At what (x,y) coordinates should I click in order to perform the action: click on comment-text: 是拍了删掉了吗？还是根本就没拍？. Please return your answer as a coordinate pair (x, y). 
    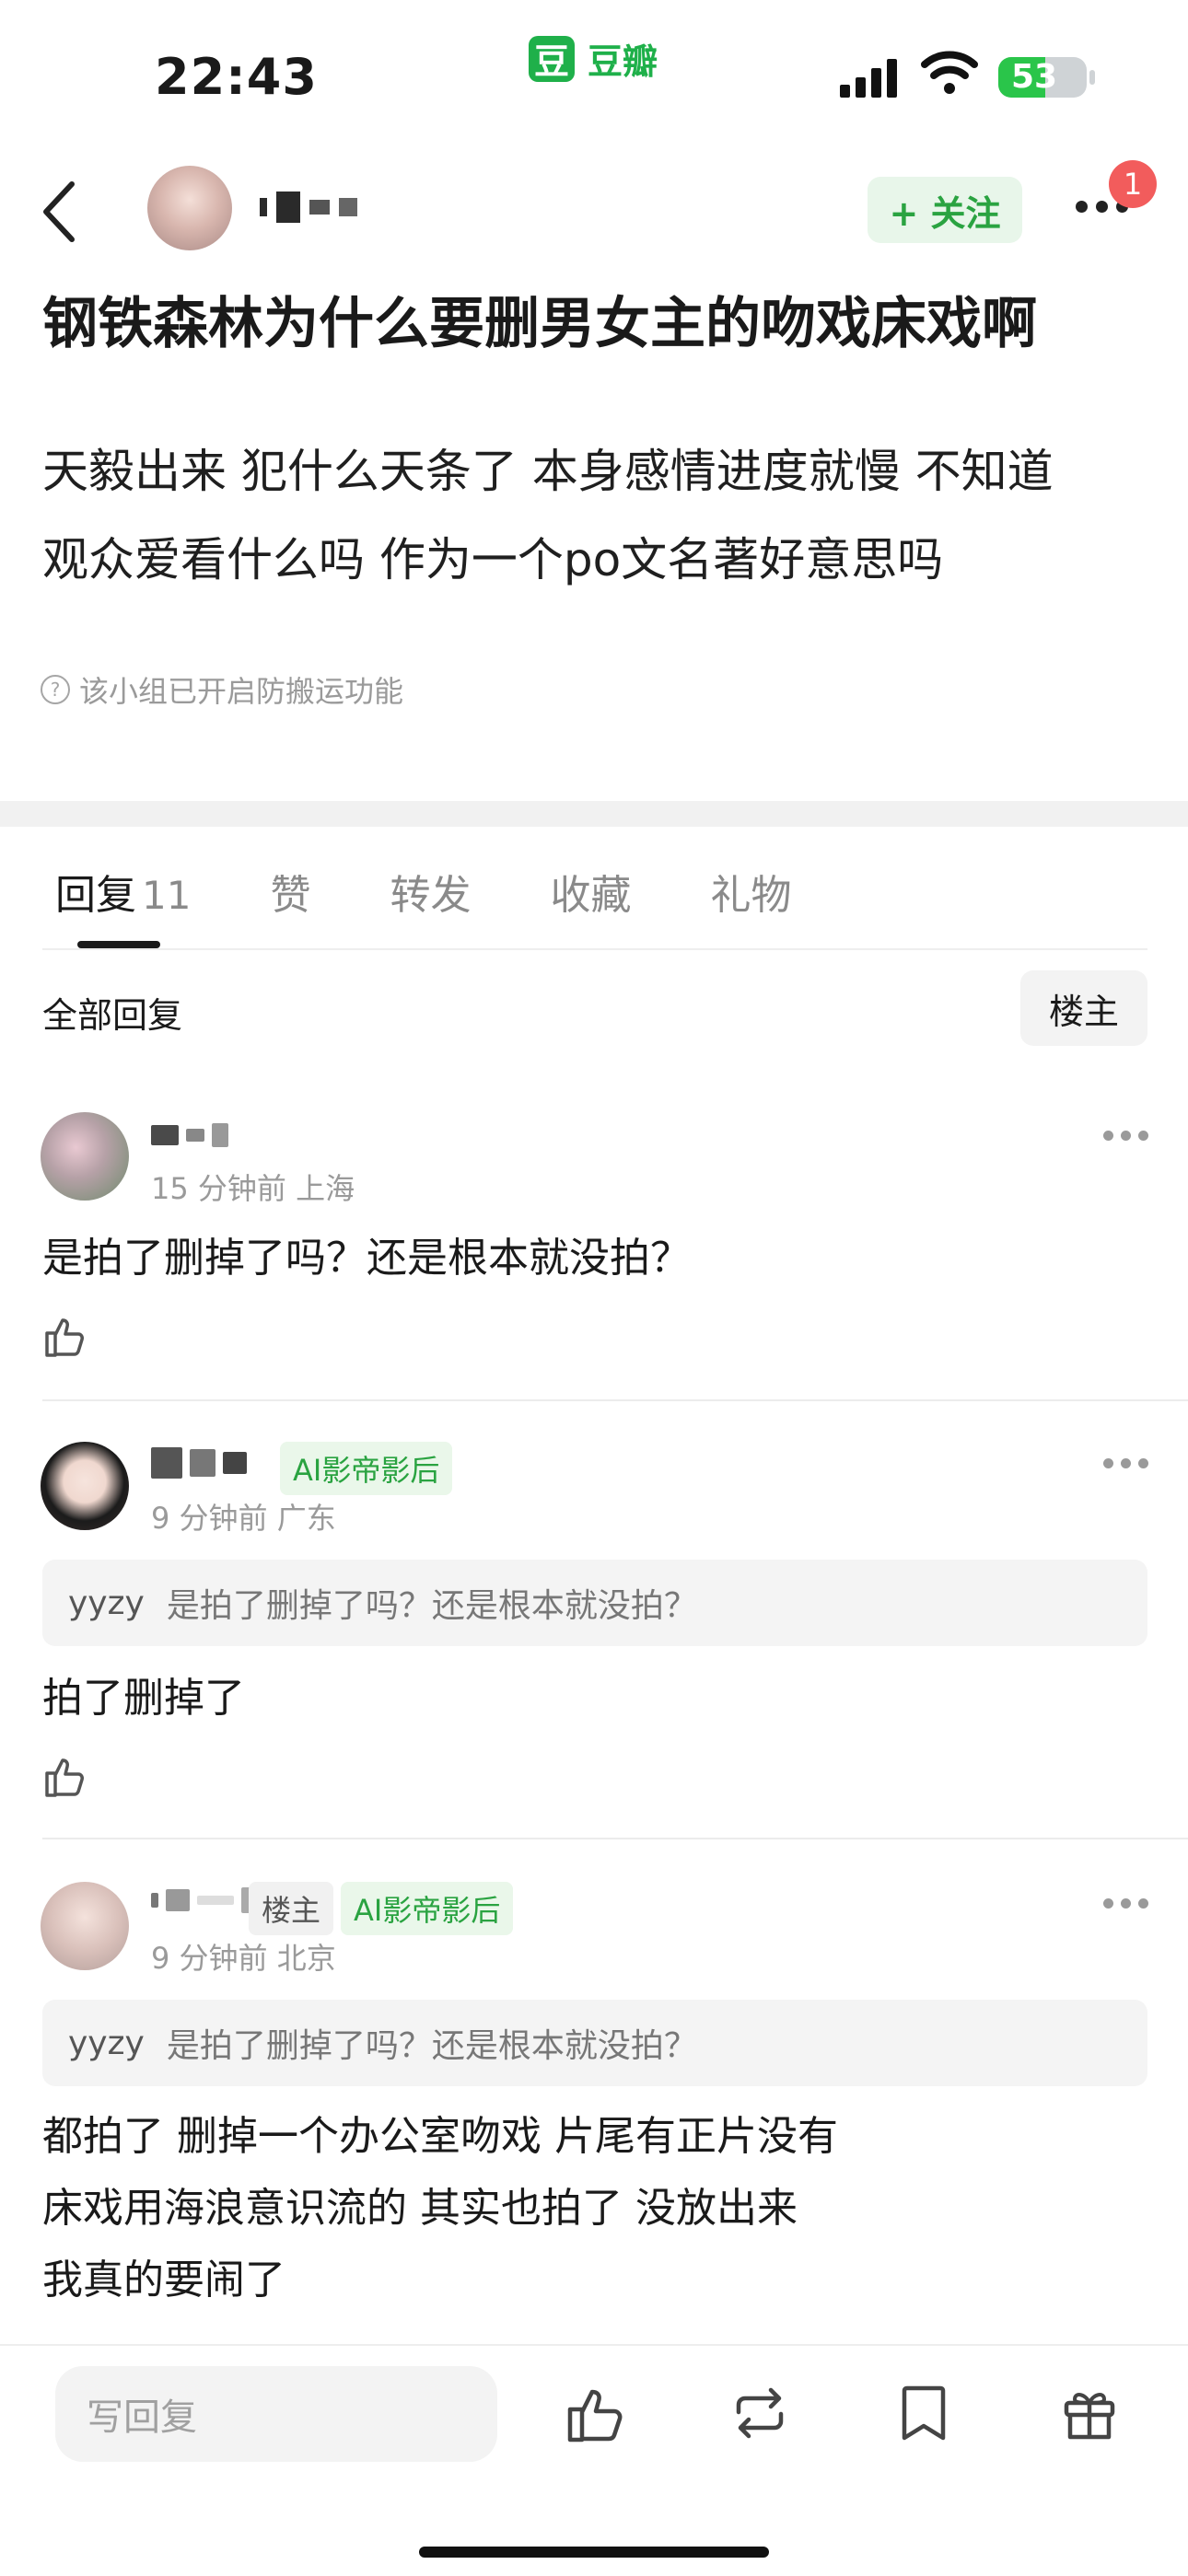
    Looking at the image, I should click on (366, 1258).